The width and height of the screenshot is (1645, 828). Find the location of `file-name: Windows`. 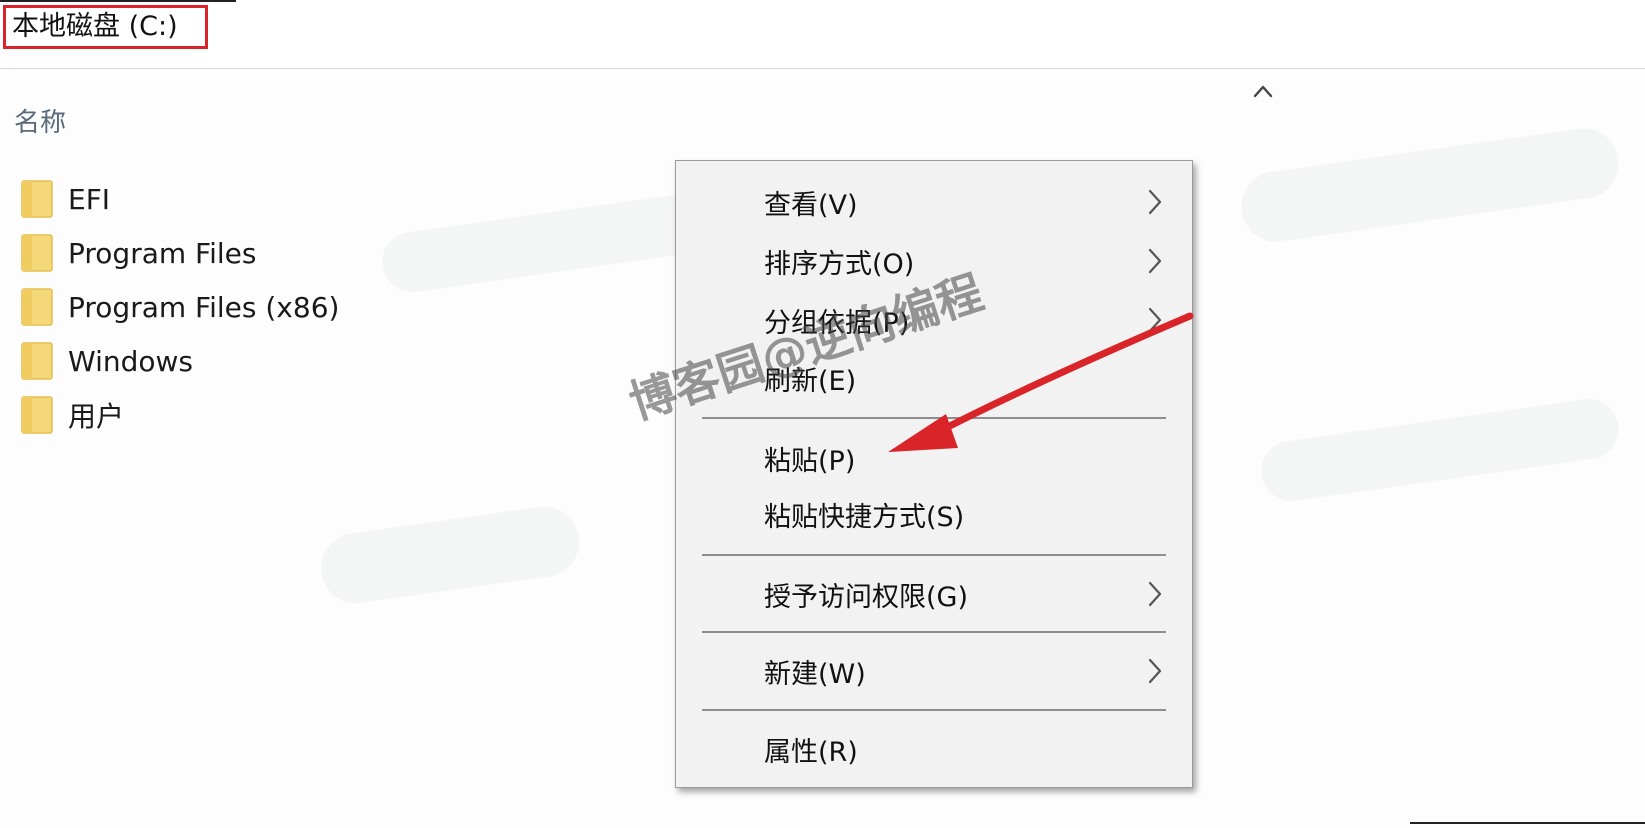

file-name: Windows is located at coordinates (130, 361).